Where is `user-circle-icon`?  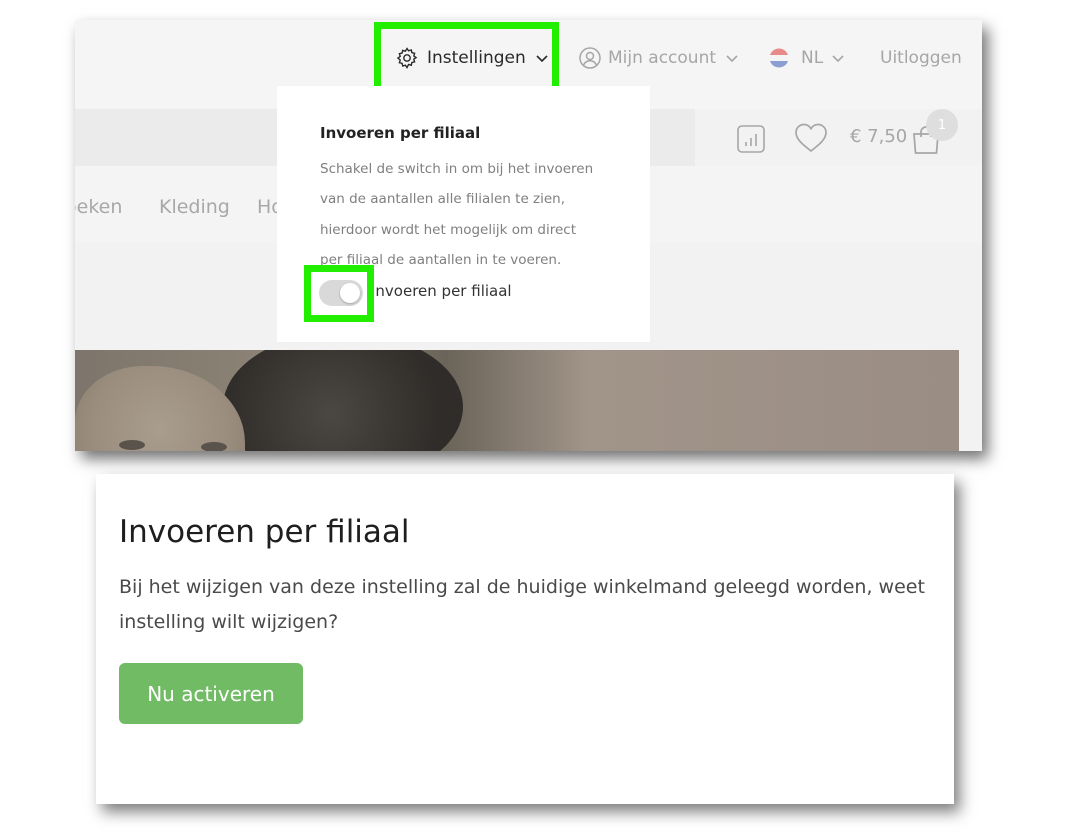
user-circle-icon is located at coordinates (590, 58).